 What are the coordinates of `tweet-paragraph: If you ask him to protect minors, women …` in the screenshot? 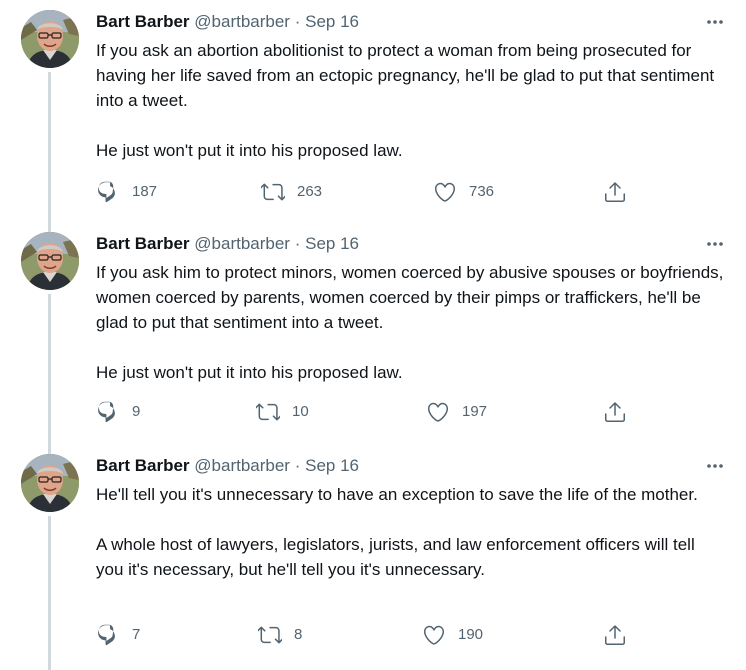 It's located at (410, 297).